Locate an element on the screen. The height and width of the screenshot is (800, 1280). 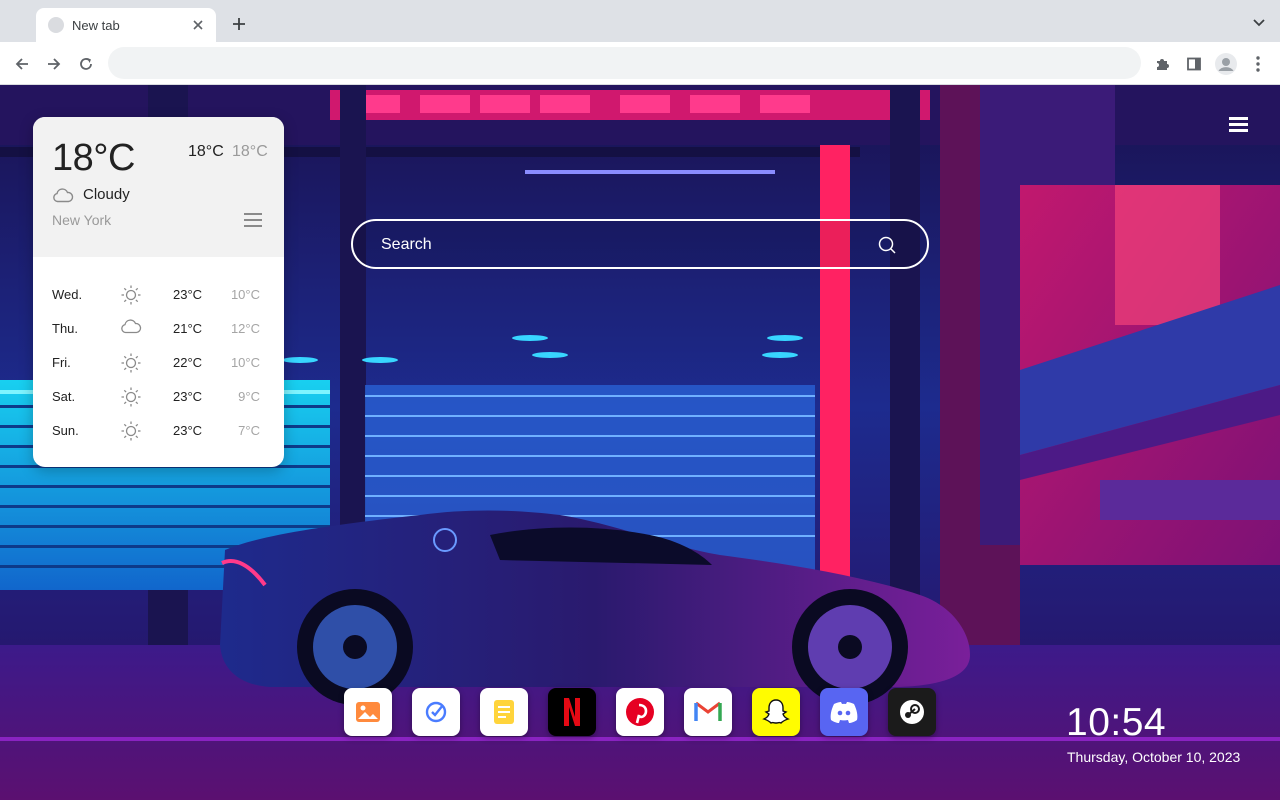
tab-title: New tab is located at coordinates (96, 25).